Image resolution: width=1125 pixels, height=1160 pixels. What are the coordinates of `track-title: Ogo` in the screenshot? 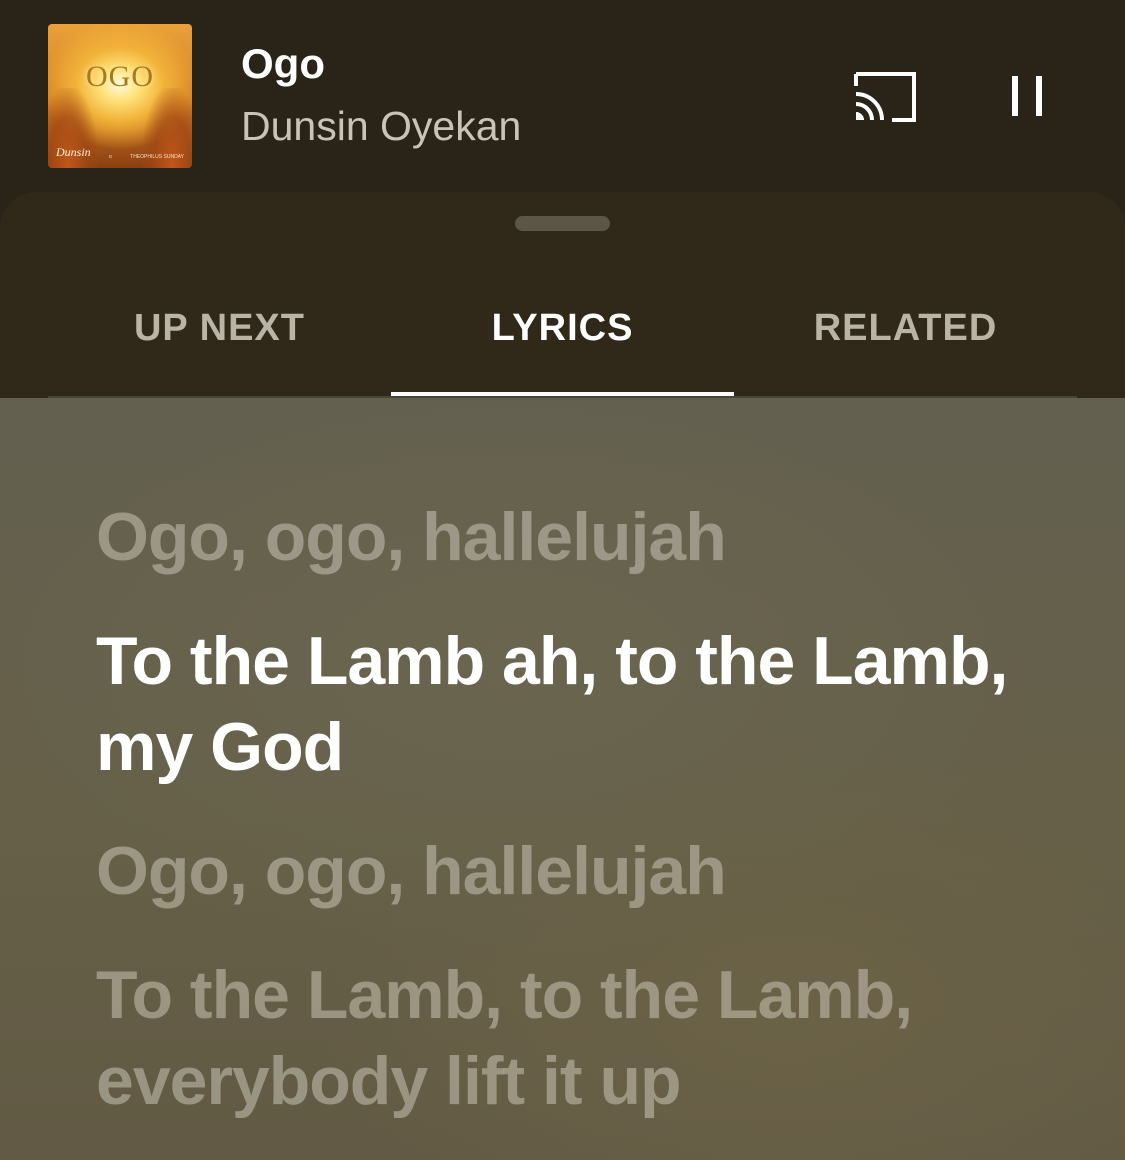 It's located at (283, 64).